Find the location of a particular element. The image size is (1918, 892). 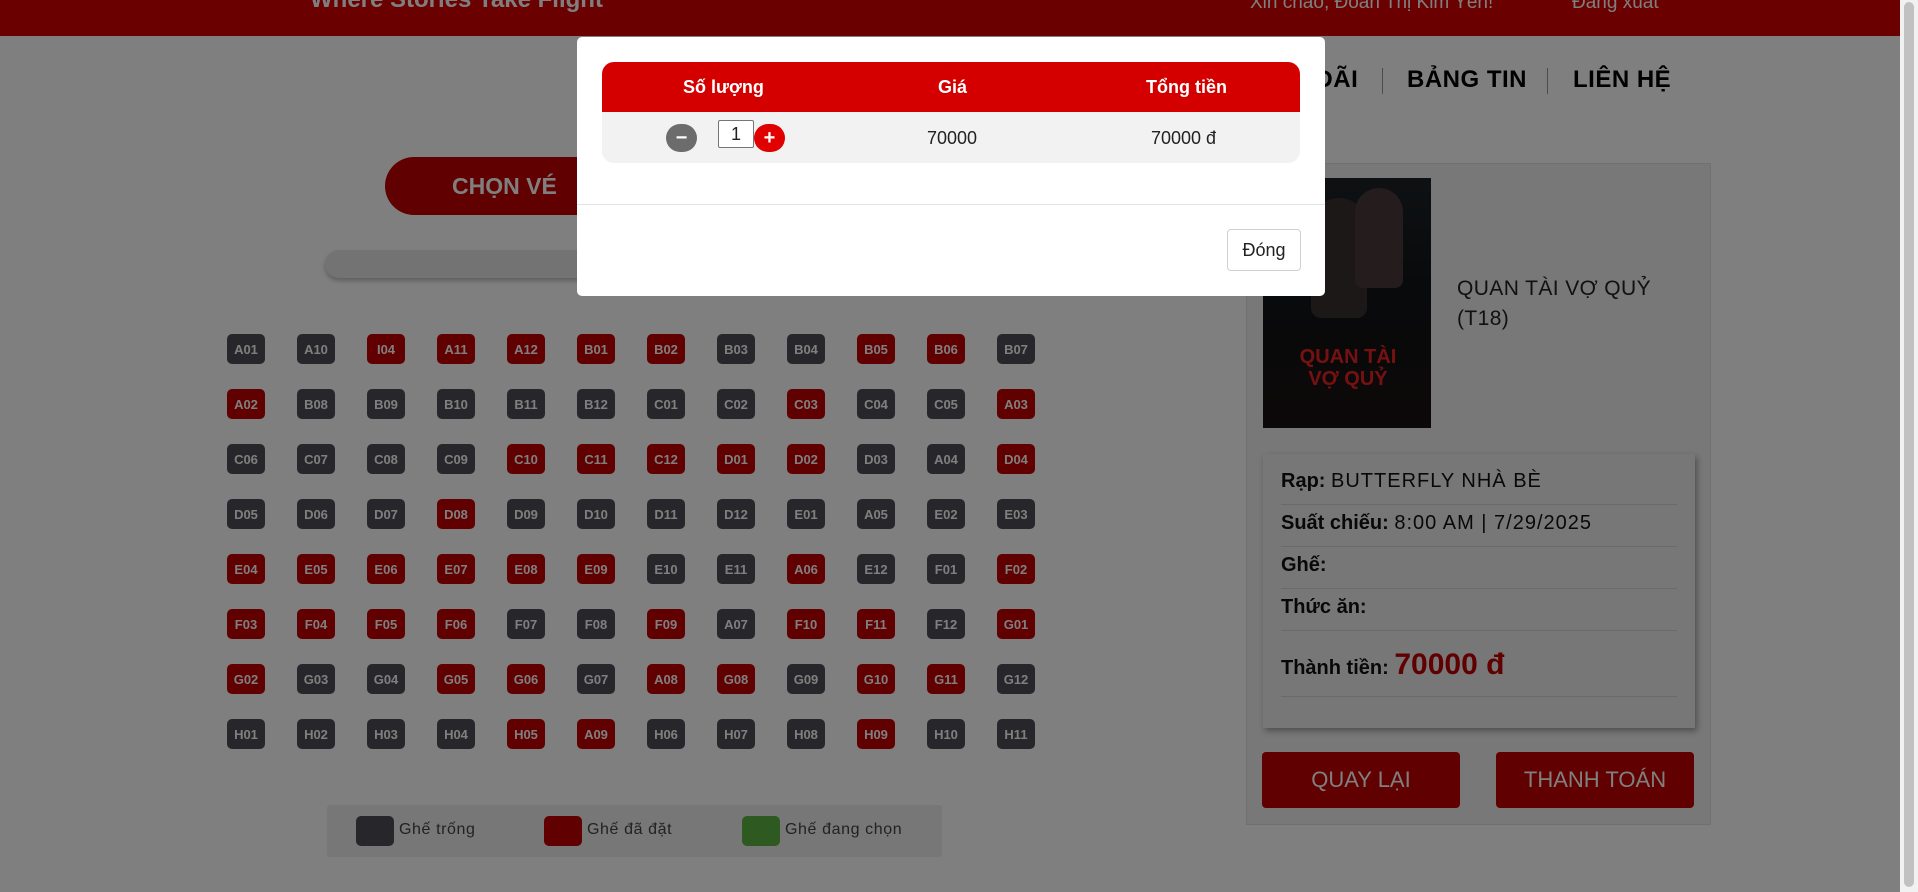

modal-divider is located at coordinates (951, 204).